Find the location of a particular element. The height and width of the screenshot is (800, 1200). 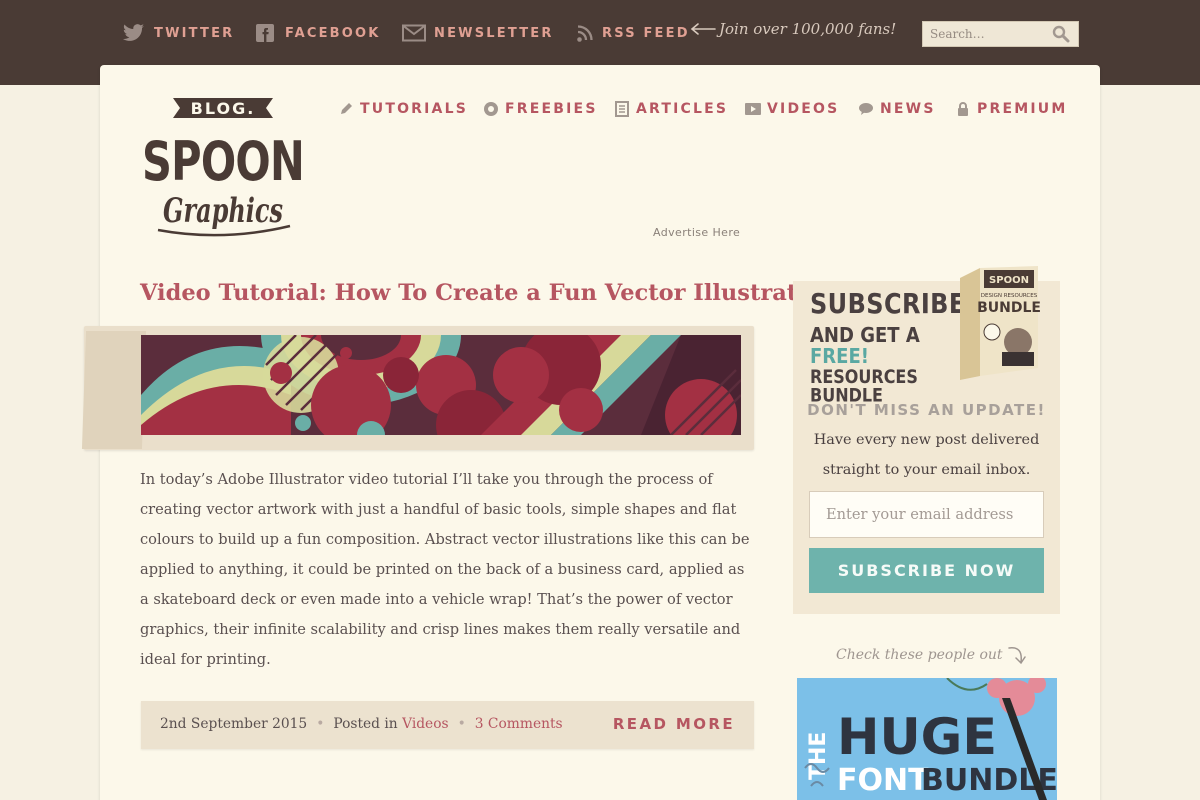

advertise-link: Advertise Here is located at coordinates (696, 232).